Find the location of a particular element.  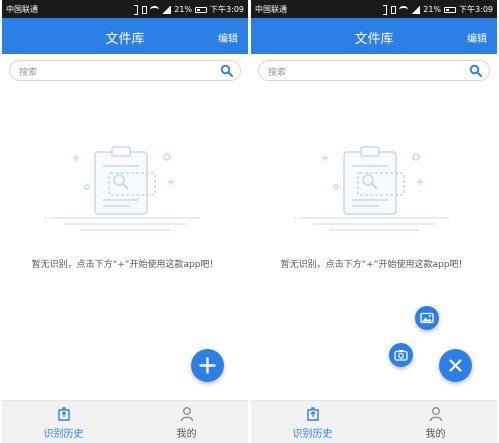

gallery-action-button is located at coordinates (427, 318).